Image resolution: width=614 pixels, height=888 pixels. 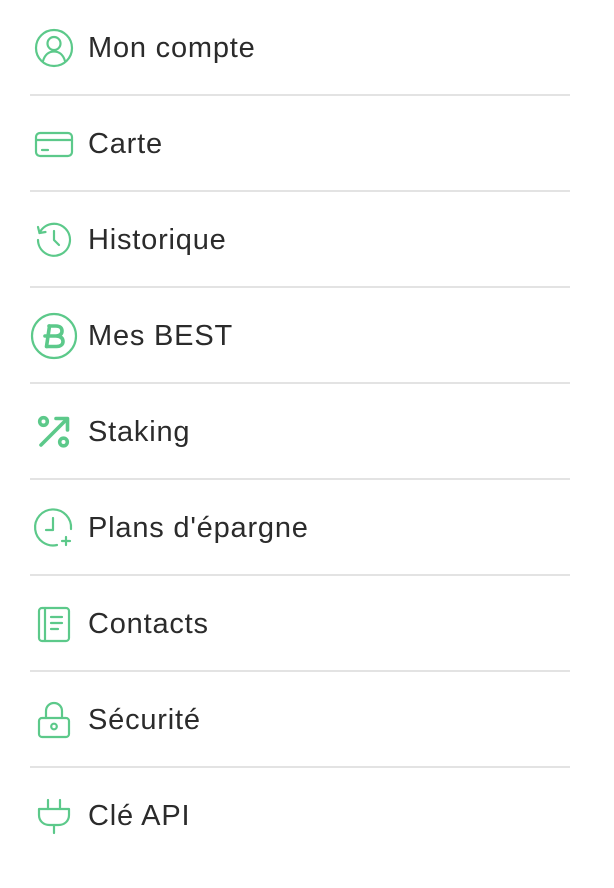 What do you see at coordinates (300, 240) in the screenshot?
I see `menu-item-historique: Historique` at bounding box center [300, 240].